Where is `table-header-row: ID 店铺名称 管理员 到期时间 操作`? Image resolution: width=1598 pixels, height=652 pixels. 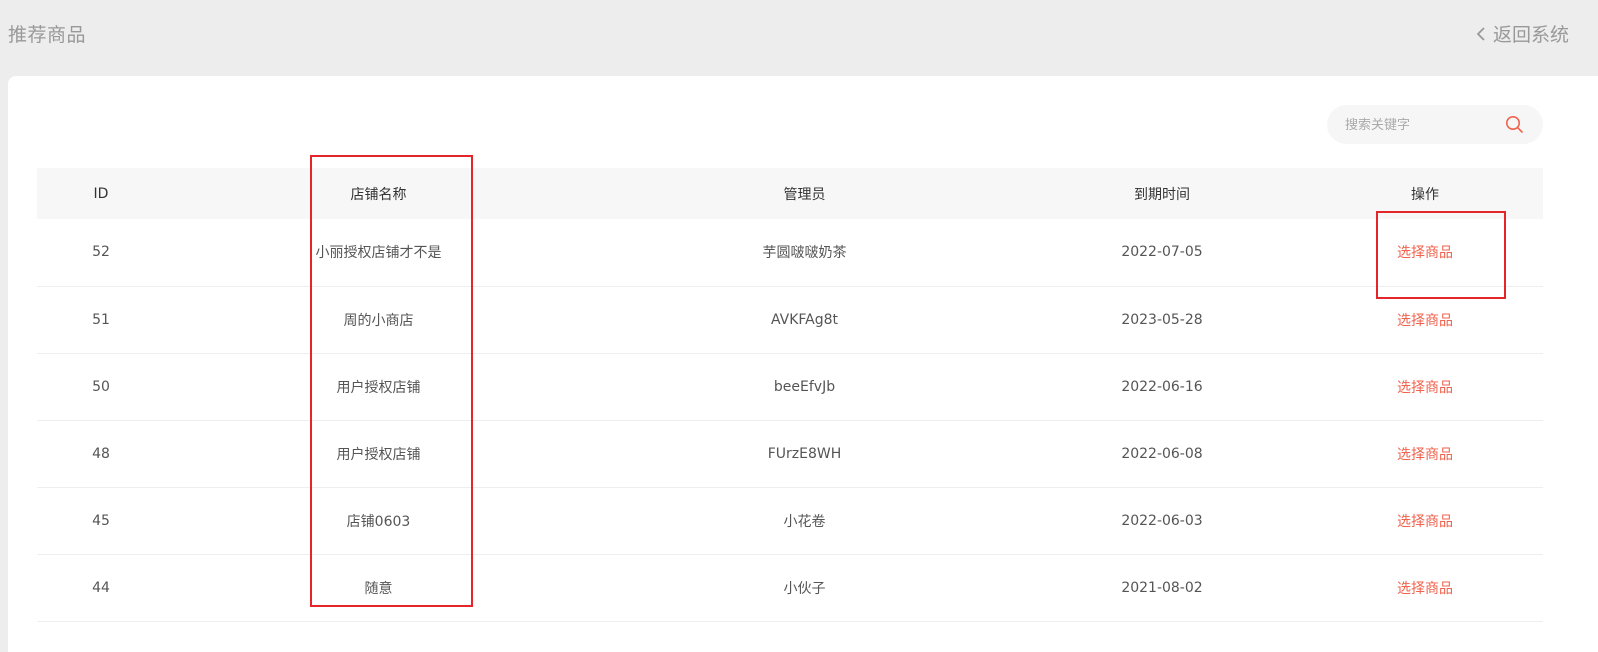
table-header-row: ID 店铺名称 管理员 到期时间 操作 is located at coordinates (790, 193).